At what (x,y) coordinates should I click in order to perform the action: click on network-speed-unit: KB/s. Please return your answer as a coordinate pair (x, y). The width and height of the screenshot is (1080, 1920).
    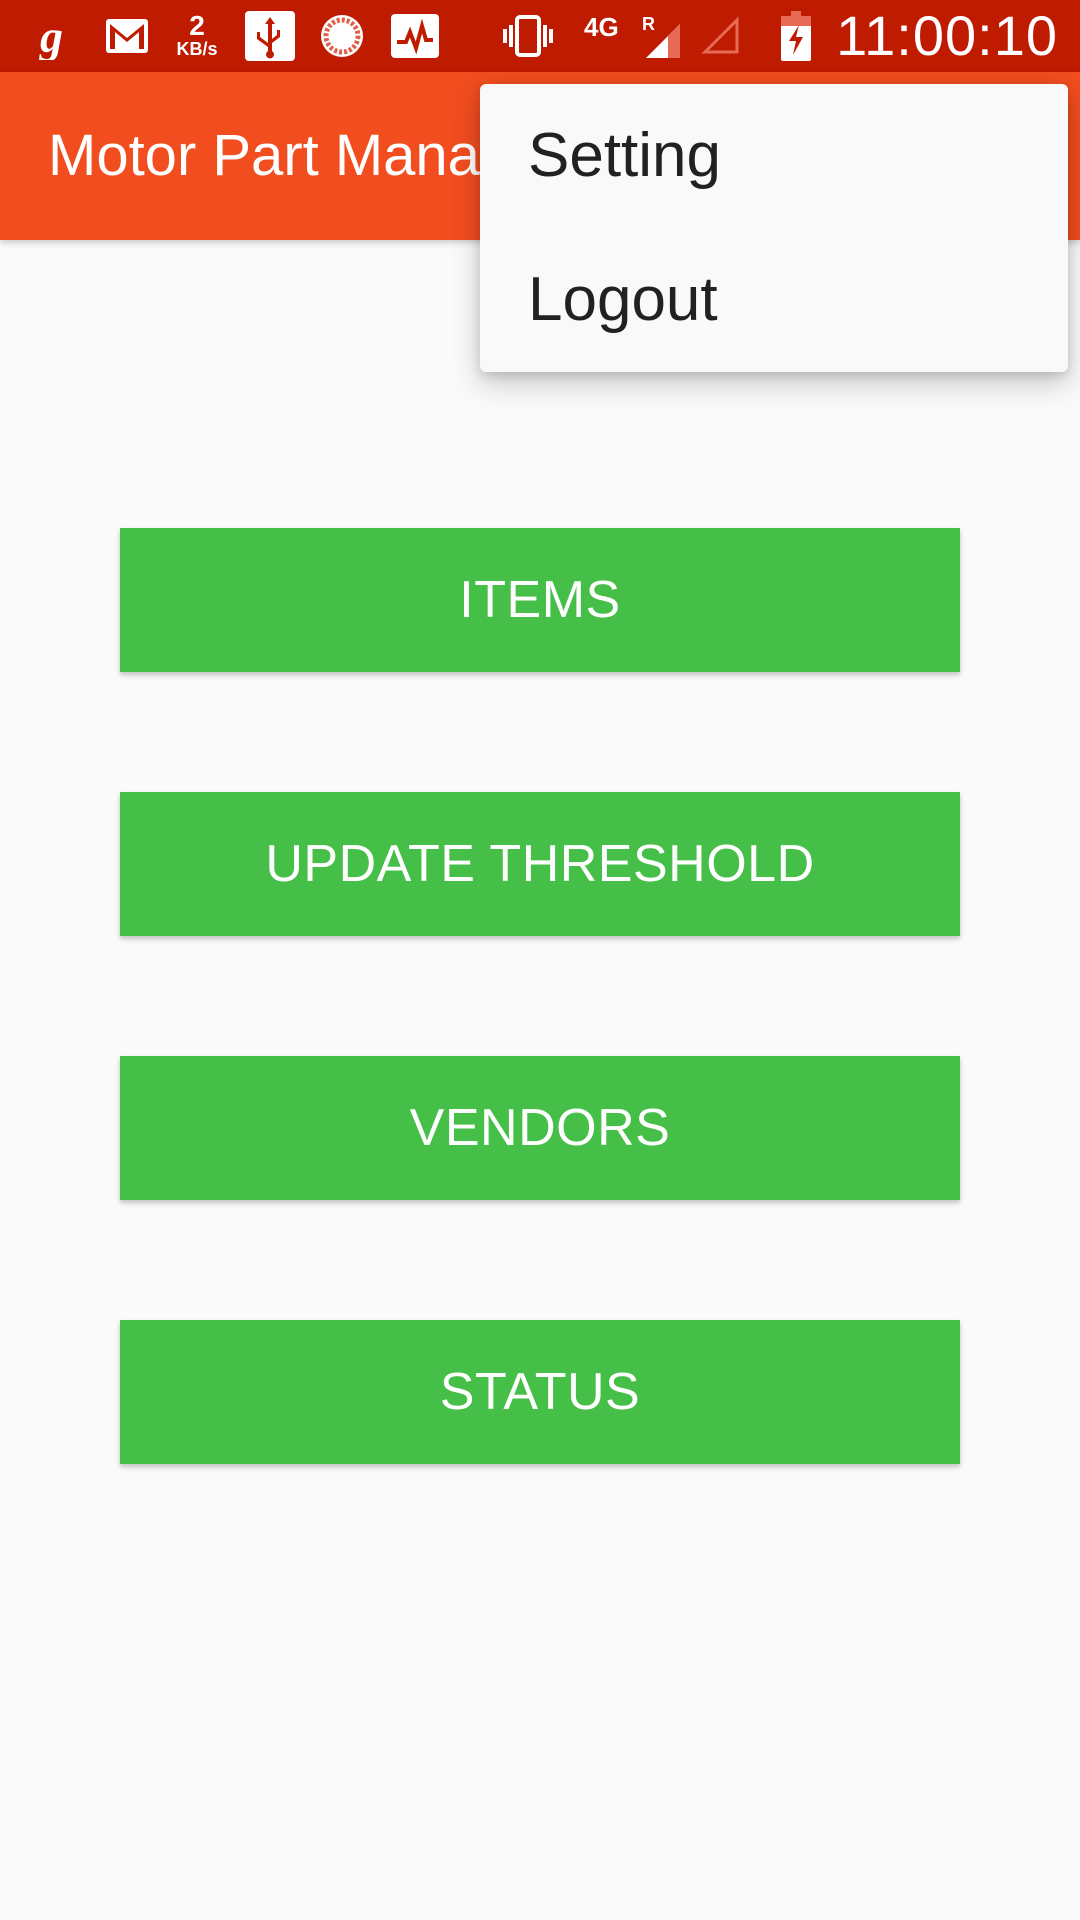
    Looking at the image, I should click on (197, 49).